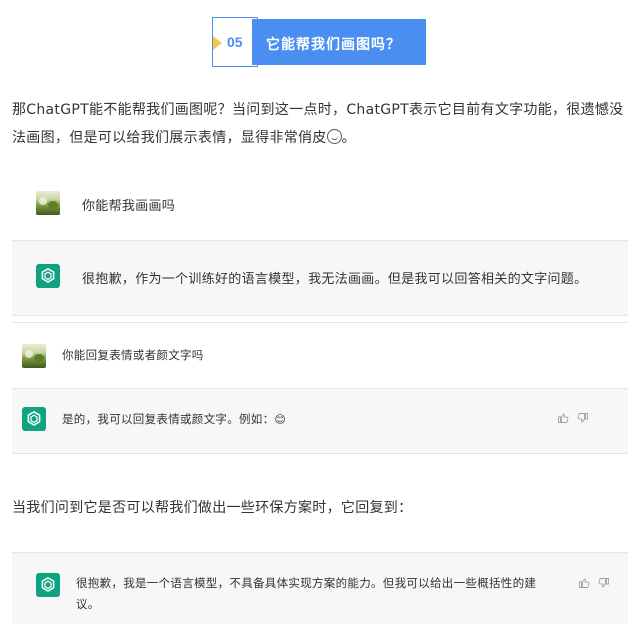 Image resolution: width=644 pixels, height=624 pixels. I want to click on section-title: 它能帮我们画图吗？, so click(333, 45).